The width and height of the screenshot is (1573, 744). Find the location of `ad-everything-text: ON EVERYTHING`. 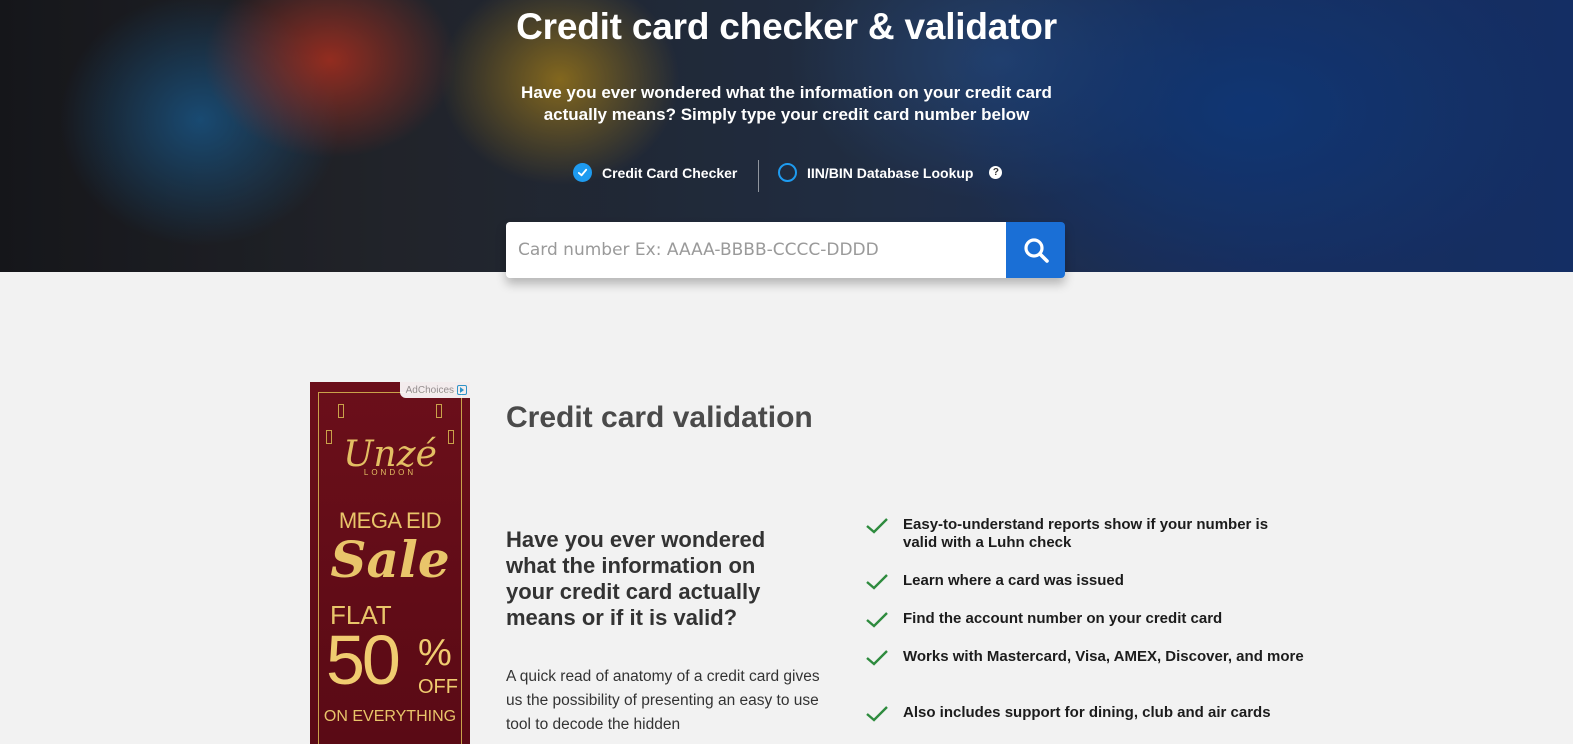

ad-everything-text: ON EVERYTHING is located at coordinates (390, 716).